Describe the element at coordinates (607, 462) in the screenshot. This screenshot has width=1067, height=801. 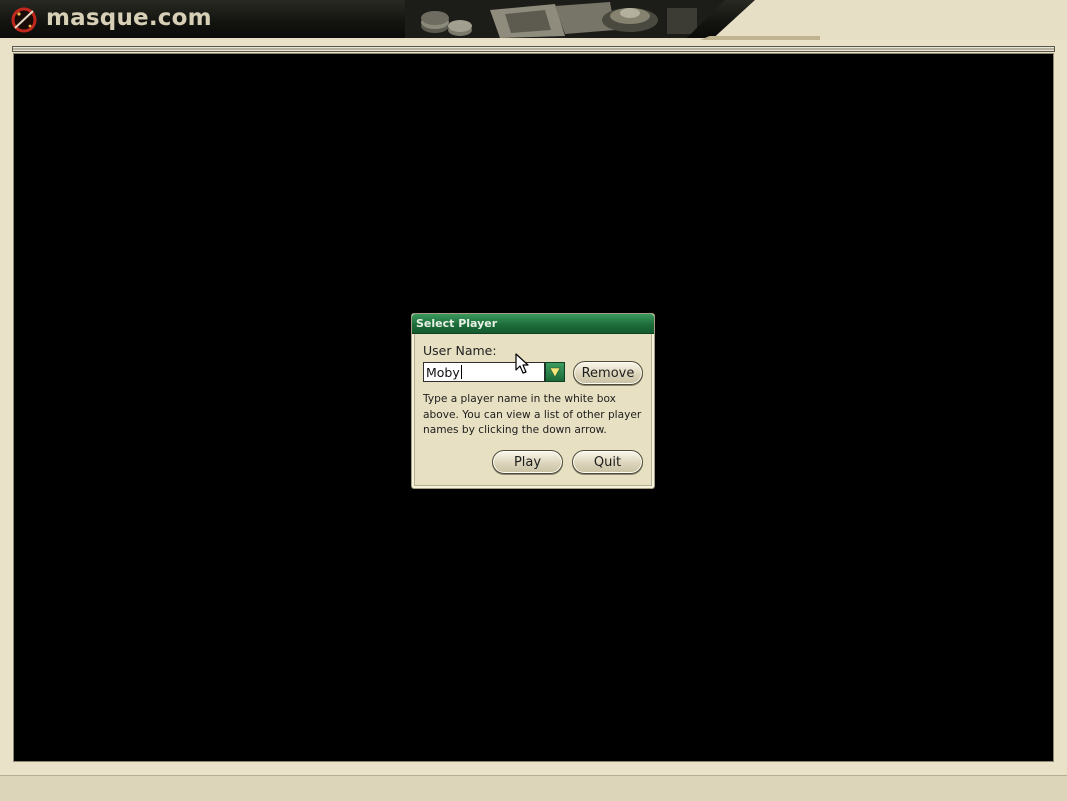
I see `quit-button: Quit` at that location.